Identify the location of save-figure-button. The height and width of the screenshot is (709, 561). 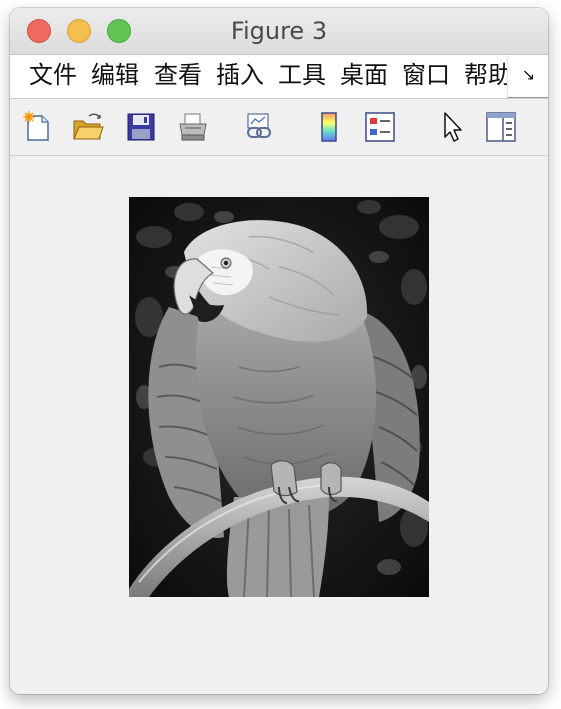
(141, 127).